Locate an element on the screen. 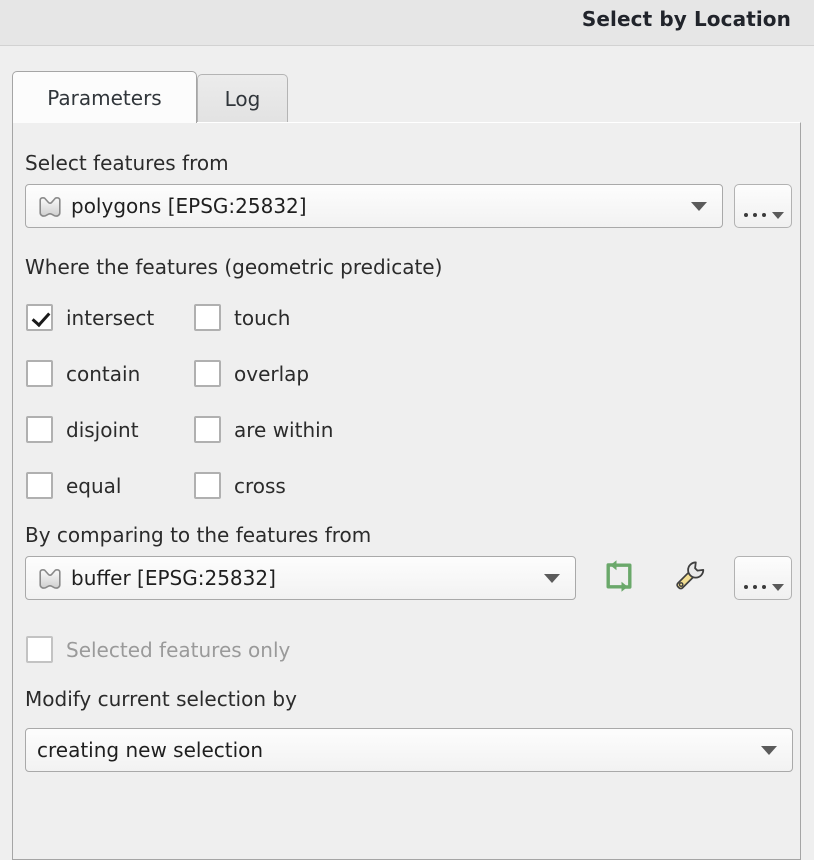 The width and height of the screenshot is (814, 860). predicate-checkbox-cross-label: cross is located at coordinates (260, 485).